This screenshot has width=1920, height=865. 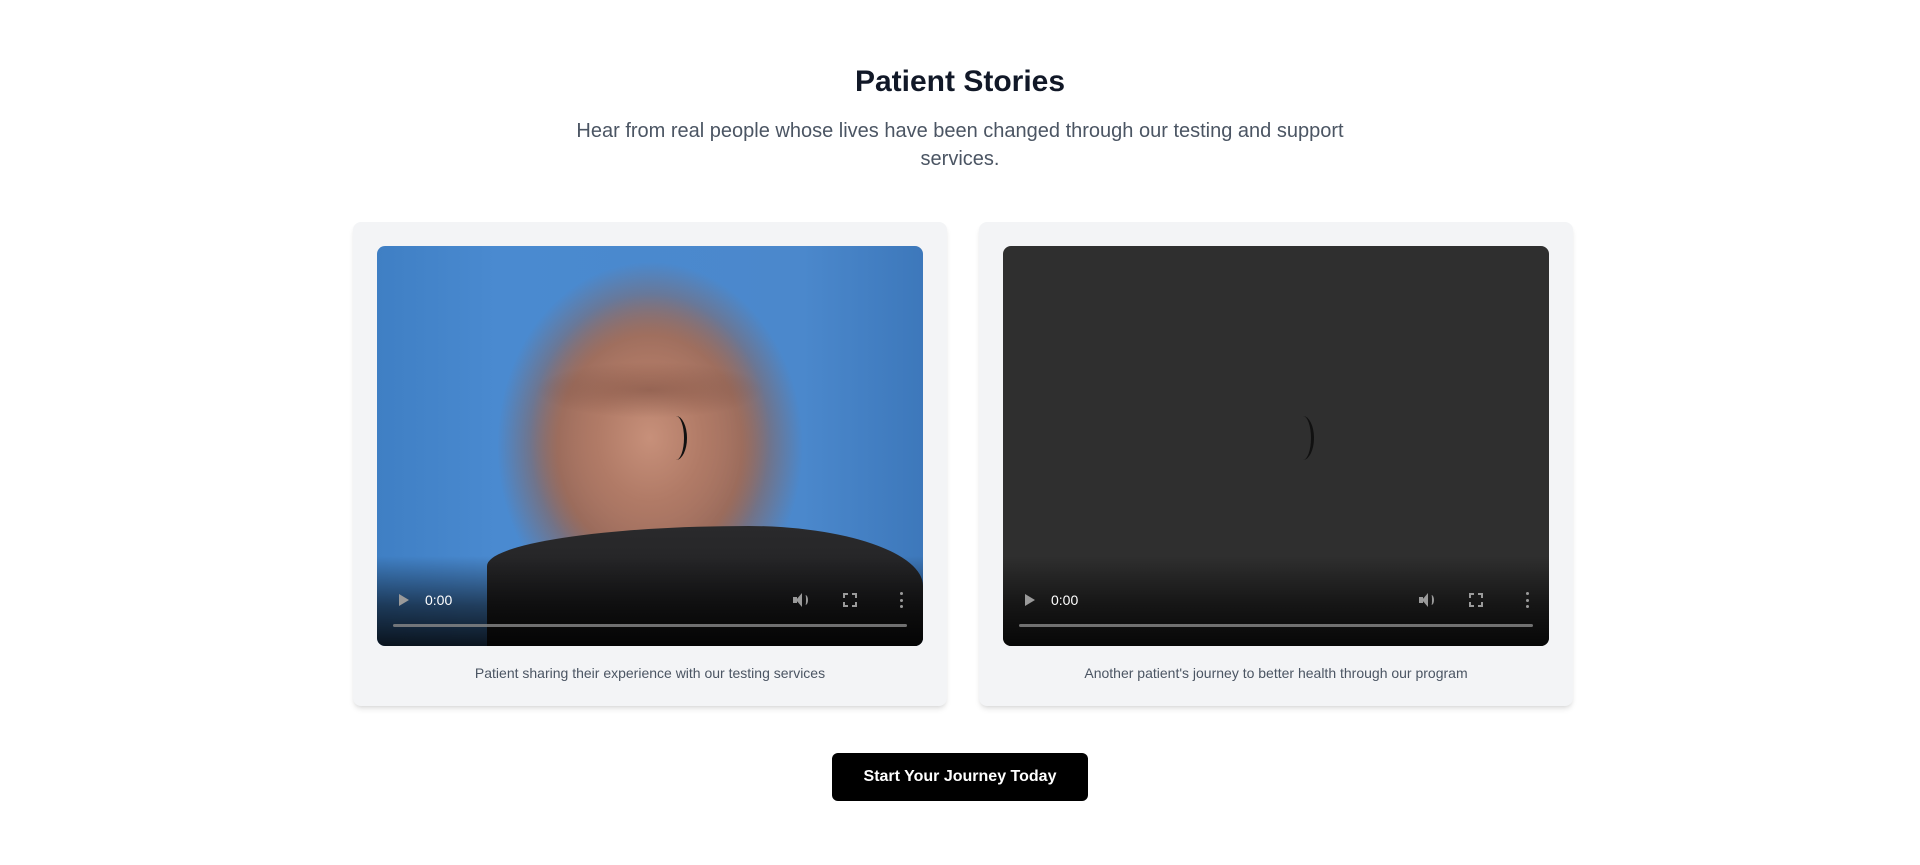 I want to click on section-title: Patient Stories, so click(x=960, y=81).